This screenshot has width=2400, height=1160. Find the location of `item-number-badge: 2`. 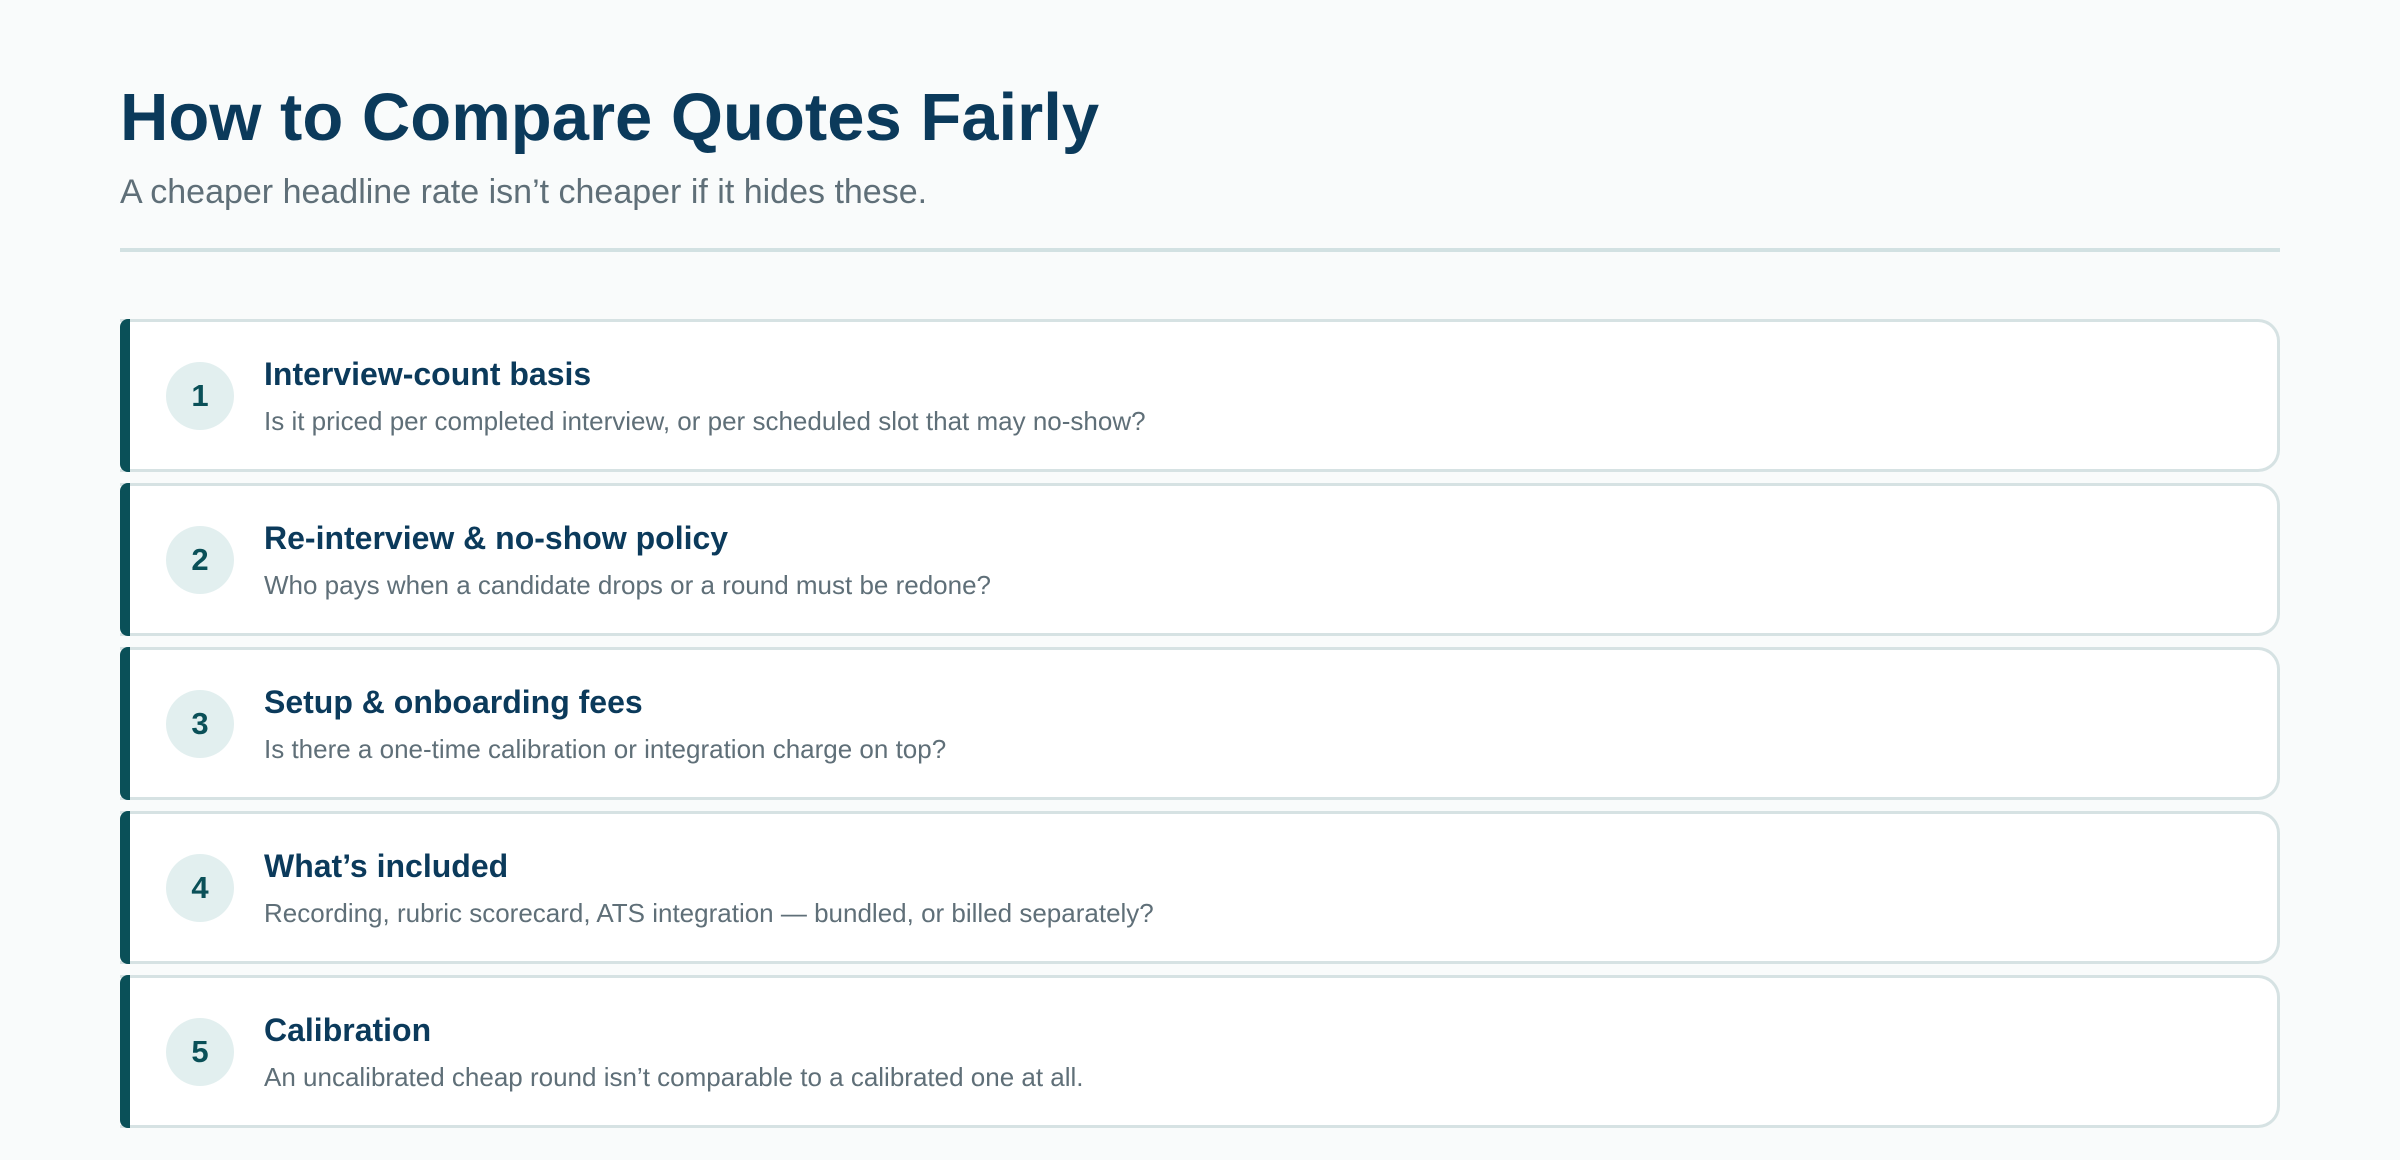

item-number-badge: 2 is located at coordinates (200, 560).